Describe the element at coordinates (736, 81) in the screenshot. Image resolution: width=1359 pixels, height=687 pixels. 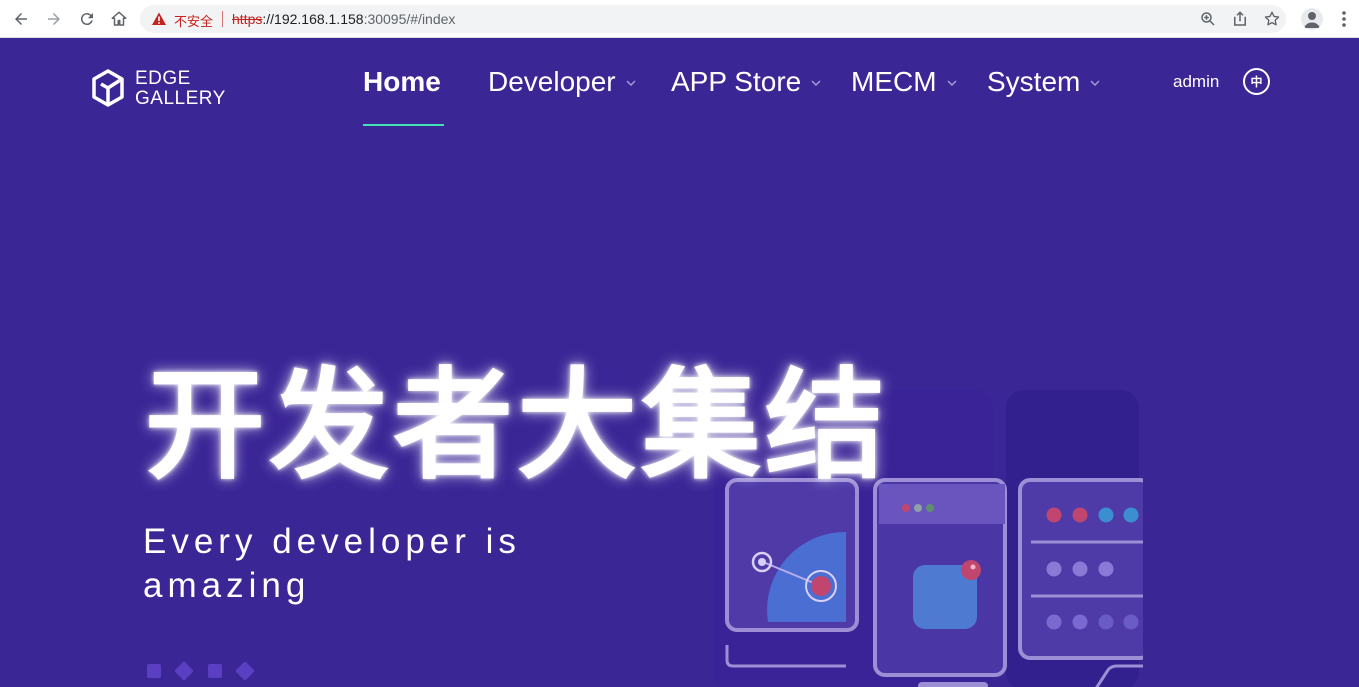
I see `nav-app-store-label: APP Store` at that location.